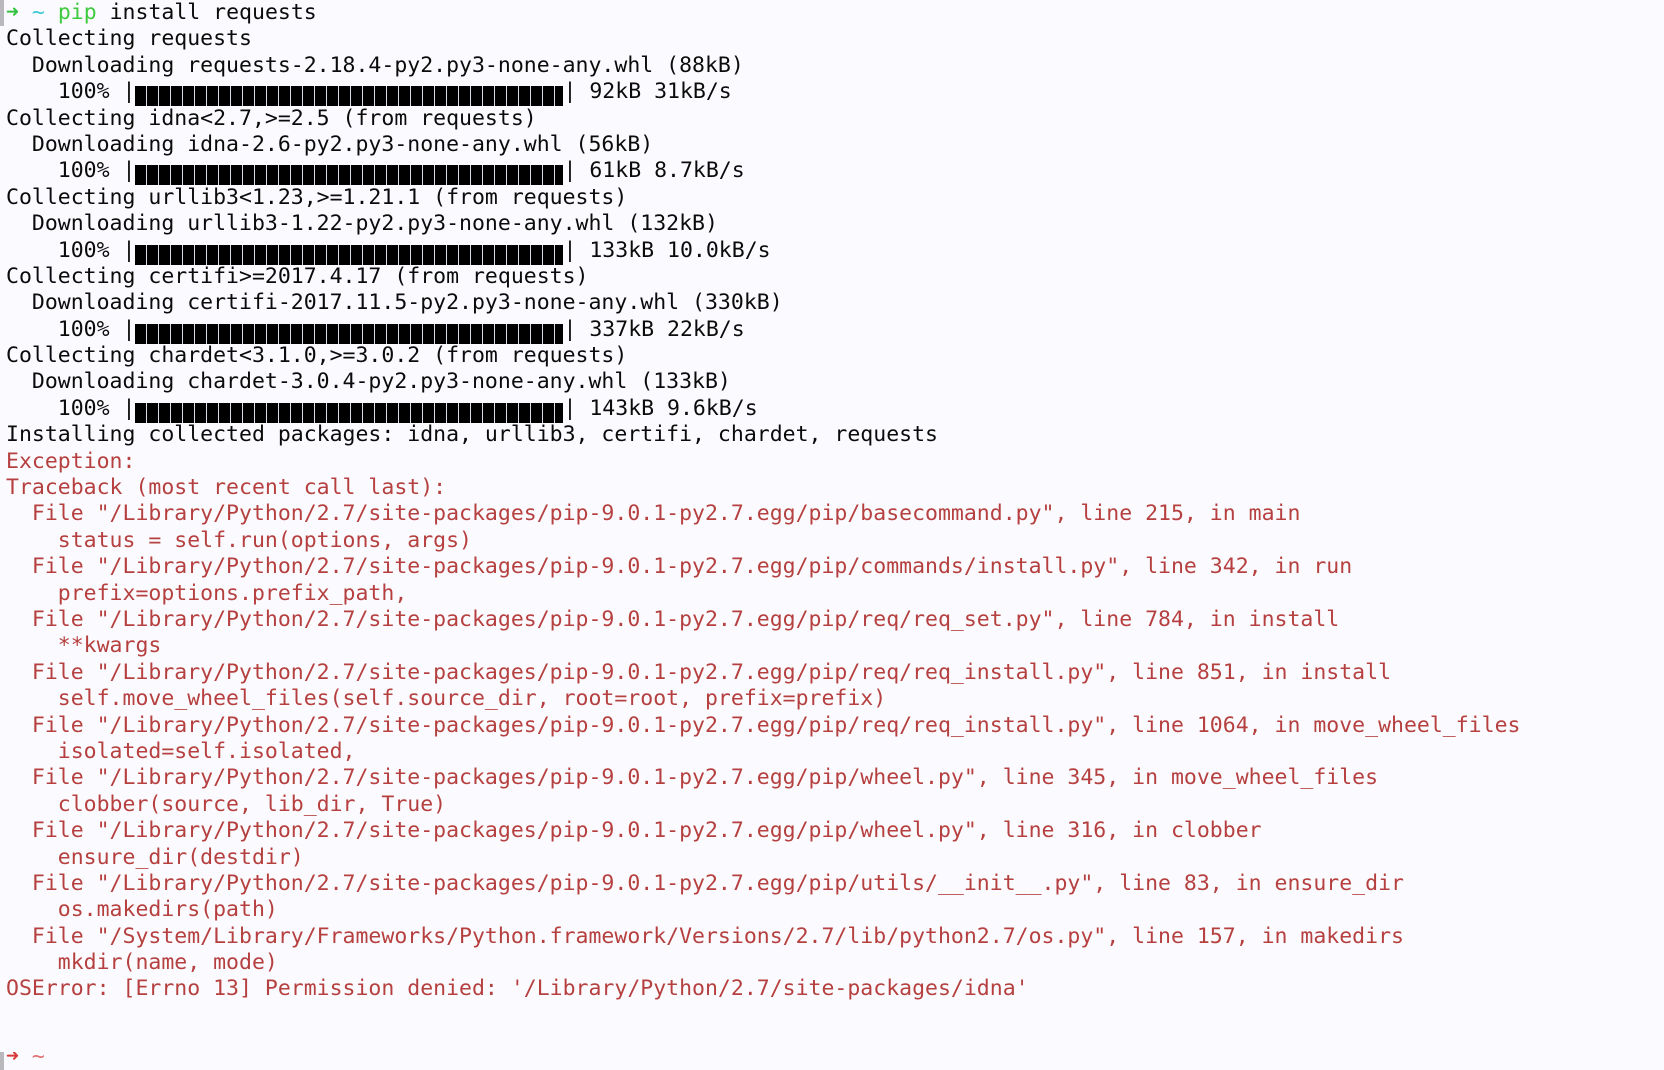 The image size is (1664, 1070). Describe the element at coordinates (2, 13) in the screenshot. I see `prompt-gutter-bar` at that location.